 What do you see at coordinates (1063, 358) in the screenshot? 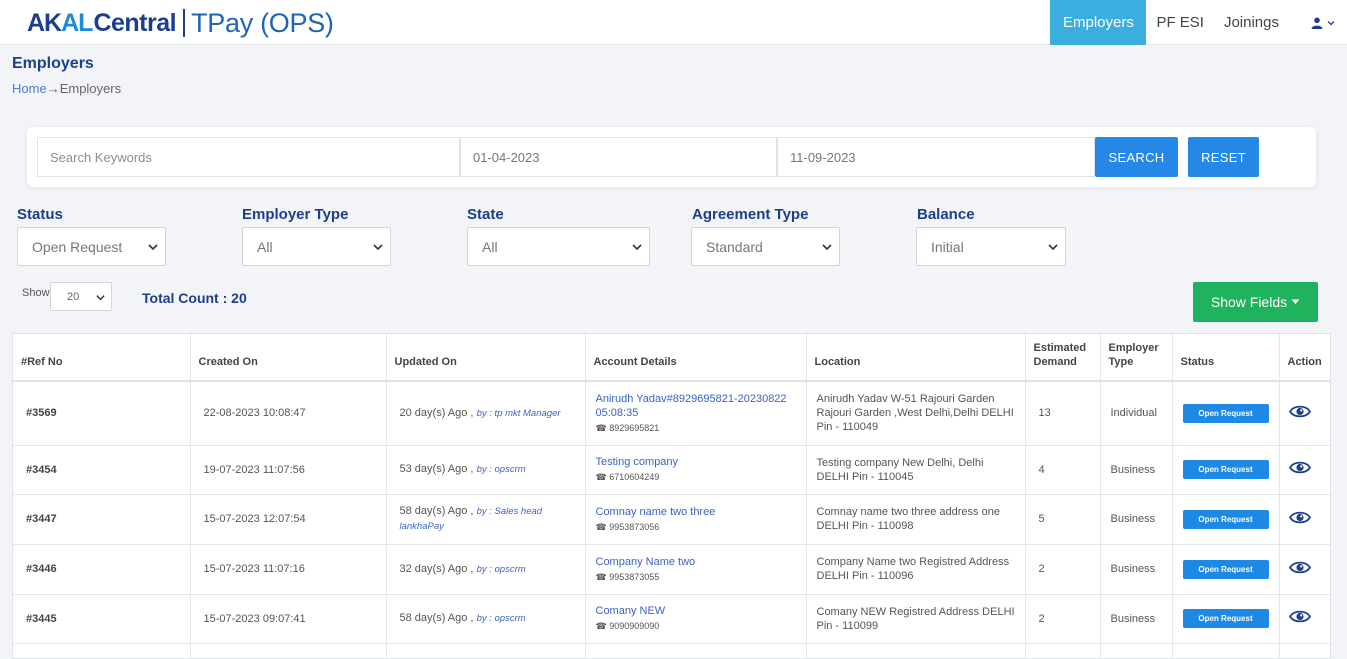
I see `col-header-estimated-demand: Estimated Demand` at bounding box center [1063, 358].